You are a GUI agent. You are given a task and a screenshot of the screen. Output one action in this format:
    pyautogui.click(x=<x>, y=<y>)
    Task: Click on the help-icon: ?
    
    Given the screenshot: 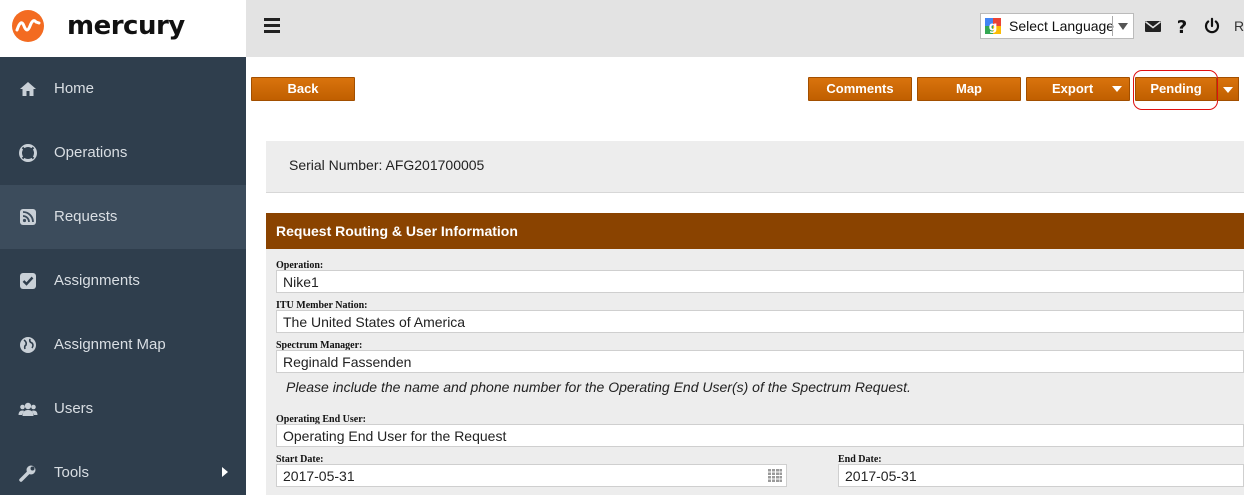 What is the action you would take?
    pyautogui.click(x=1182, y=26)
    